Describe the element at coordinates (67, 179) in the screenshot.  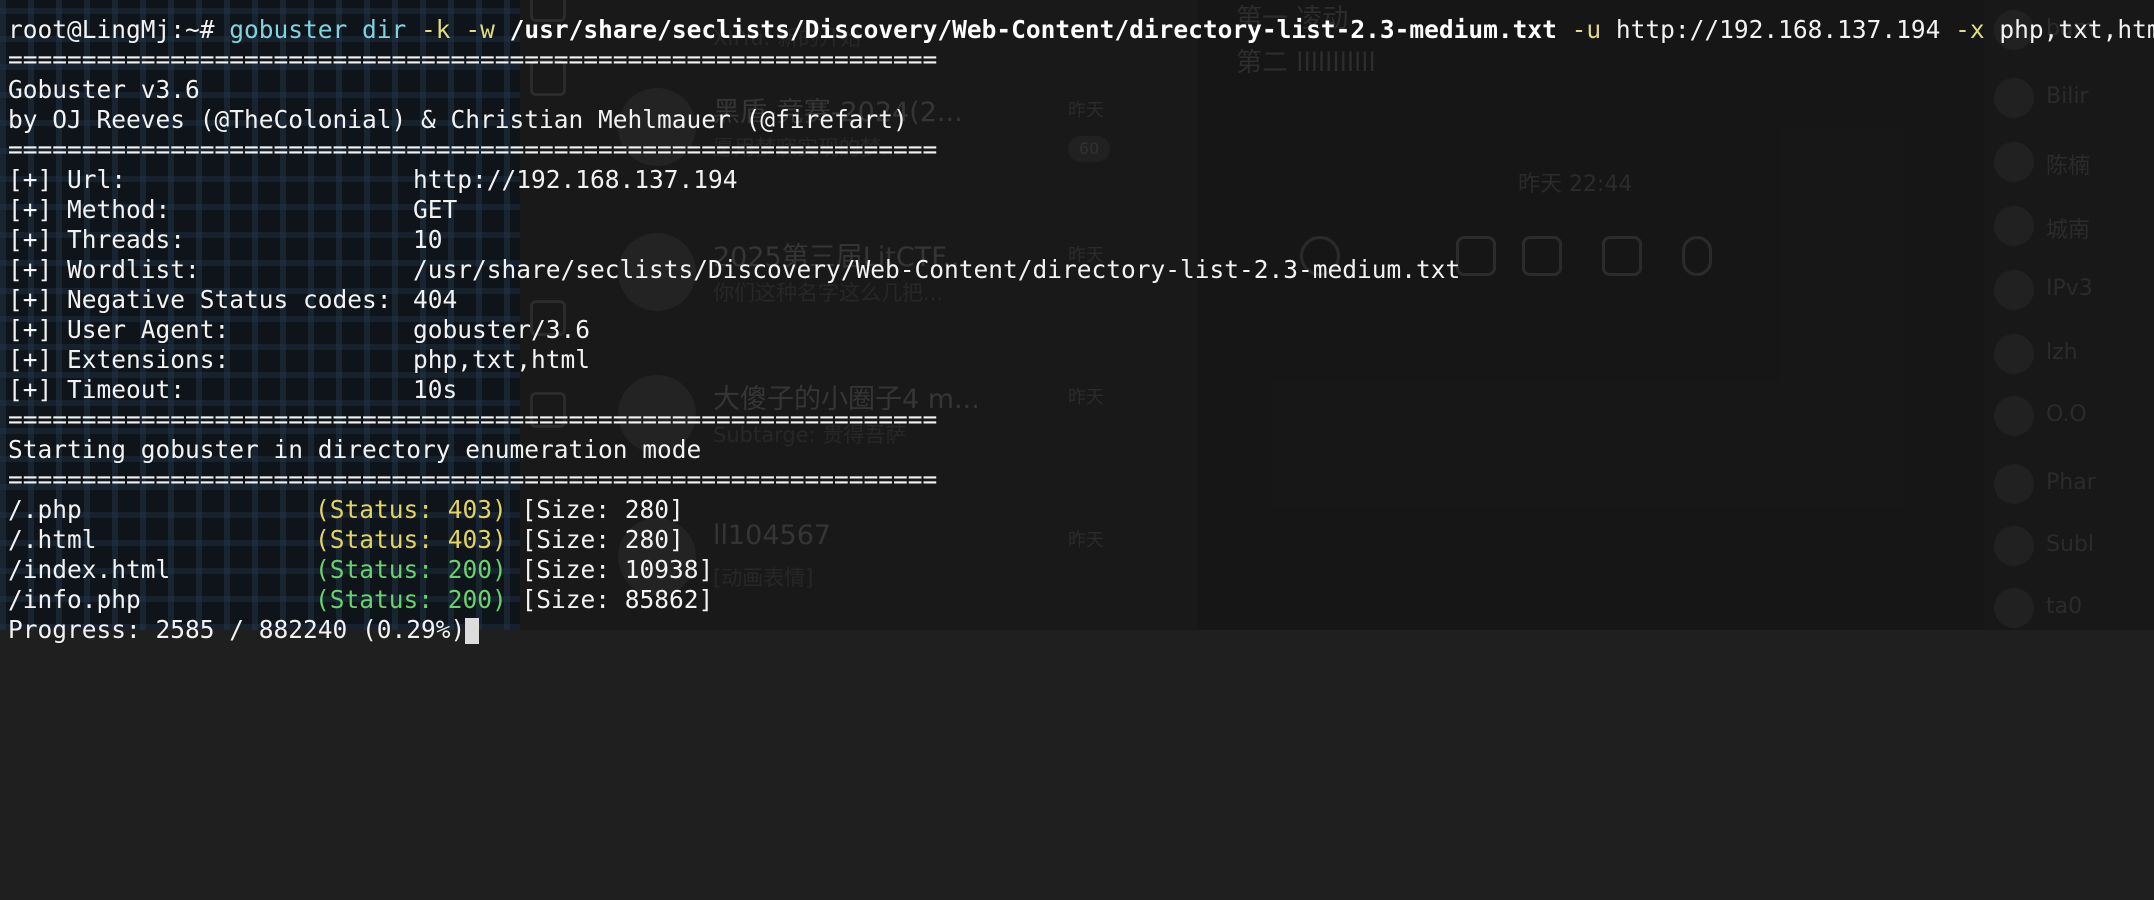
I see `config-label: [+] Url:` at that location.